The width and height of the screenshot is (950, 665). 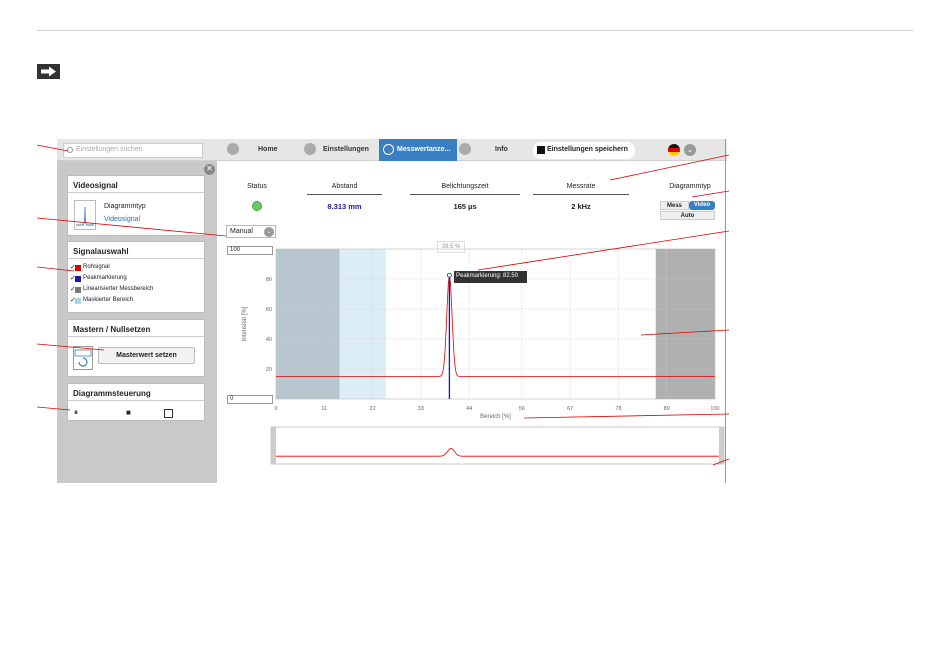 I want to click on signal-checkbox-linearized: ✓ Linearisierter Messbereich, so click(x=136, y=290).